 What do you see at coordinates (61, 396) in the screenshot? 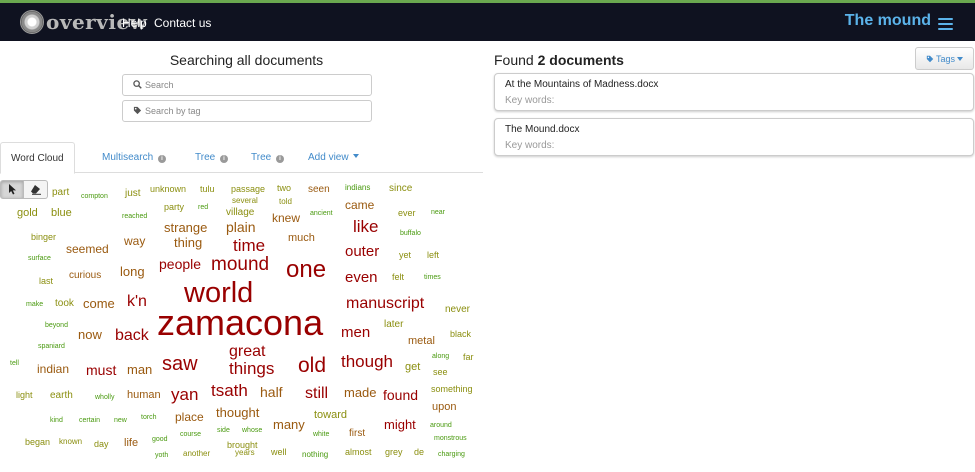
I see `cloud-word: earth` at bounding box center [61, 396].